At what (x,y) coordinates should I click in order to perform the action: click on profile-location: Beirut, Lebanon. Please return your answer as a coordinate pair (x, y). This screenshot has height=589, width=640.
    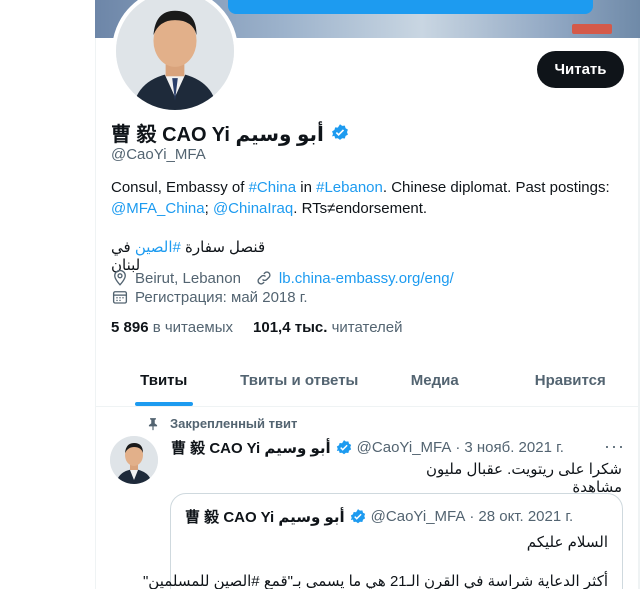
    Looking at the image, I should click on (188, 278).